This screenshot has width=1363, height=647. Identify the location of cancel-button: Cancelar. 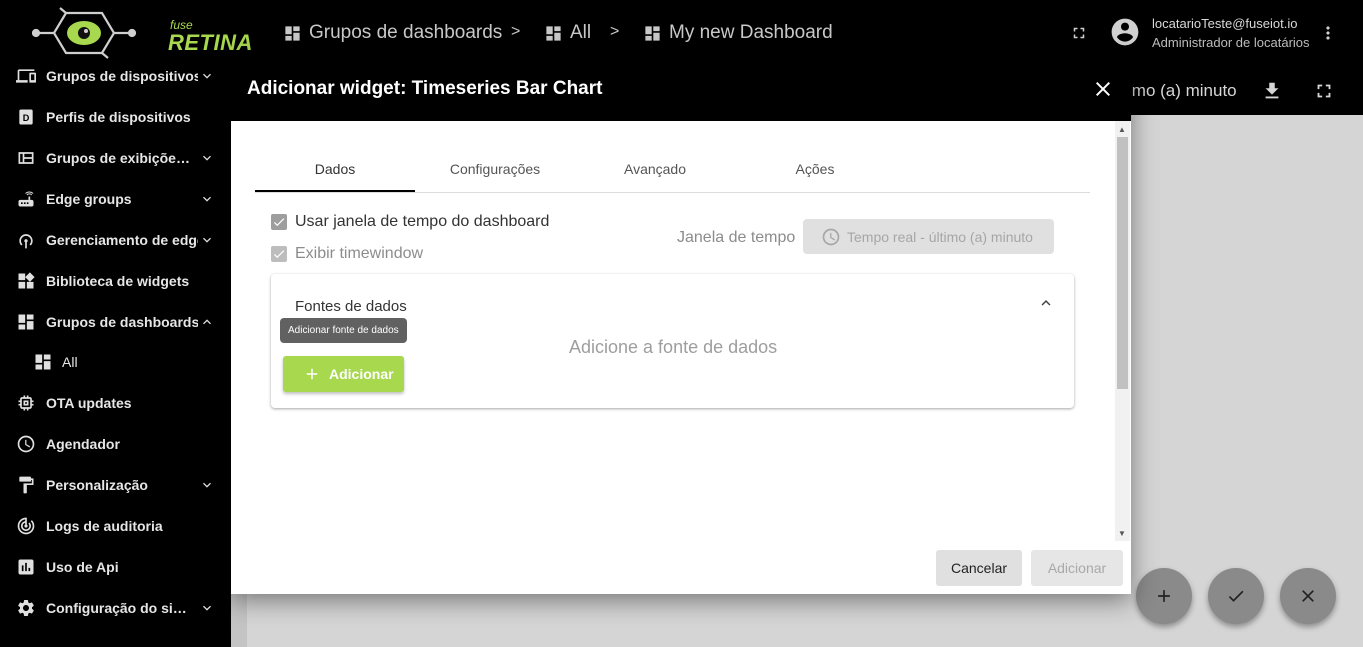
(979, 568).